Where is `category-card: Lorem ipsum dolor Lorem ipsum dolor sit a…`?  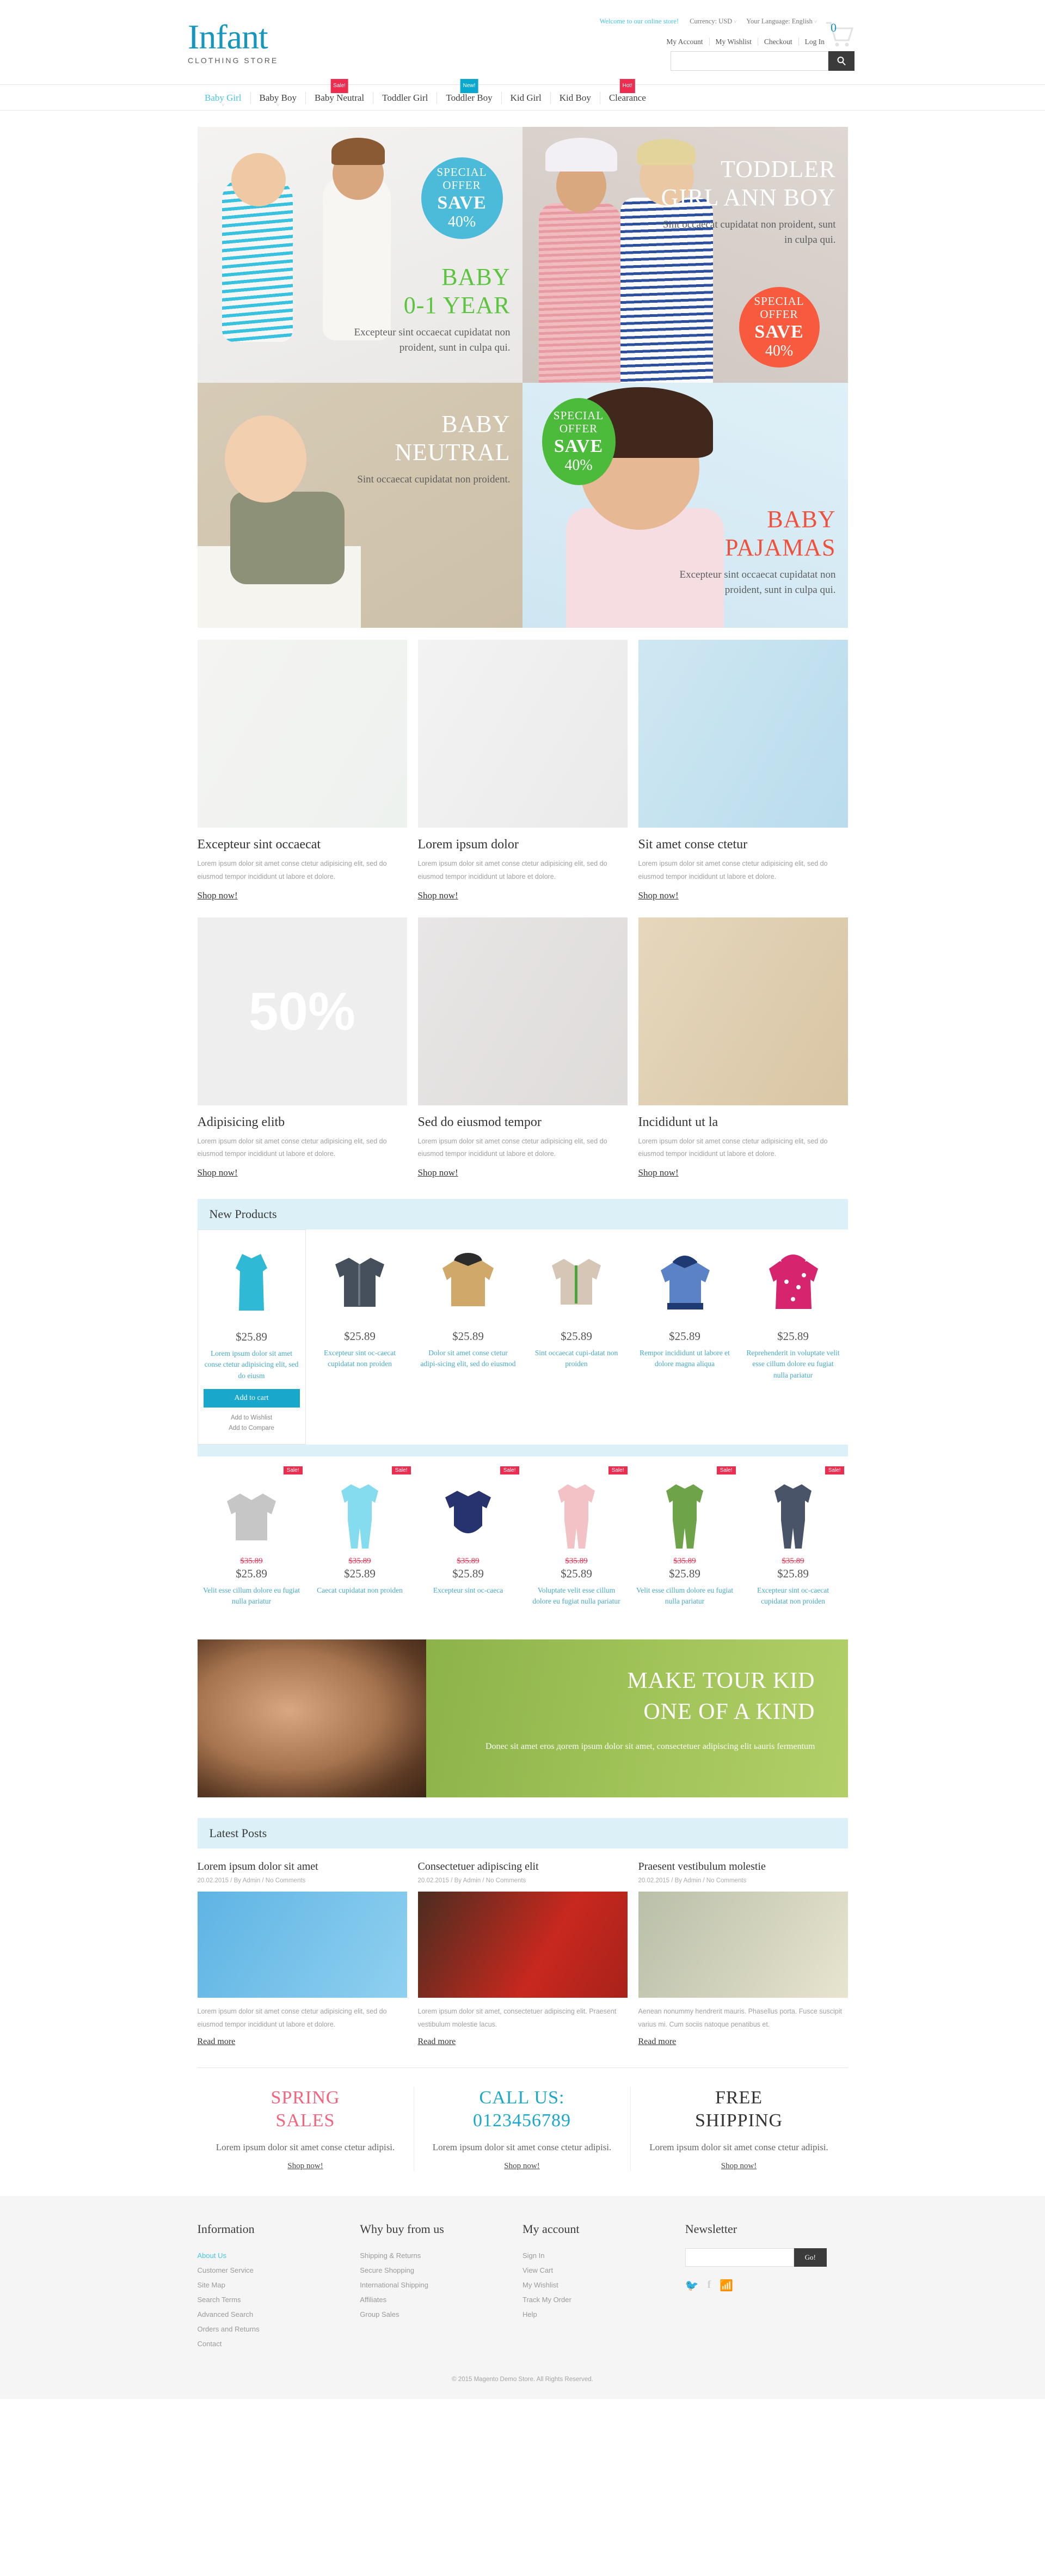 category-card: Lorem ipsum dolor Lorem ipsum dolor sit a… is located at coordinates (522, 770).